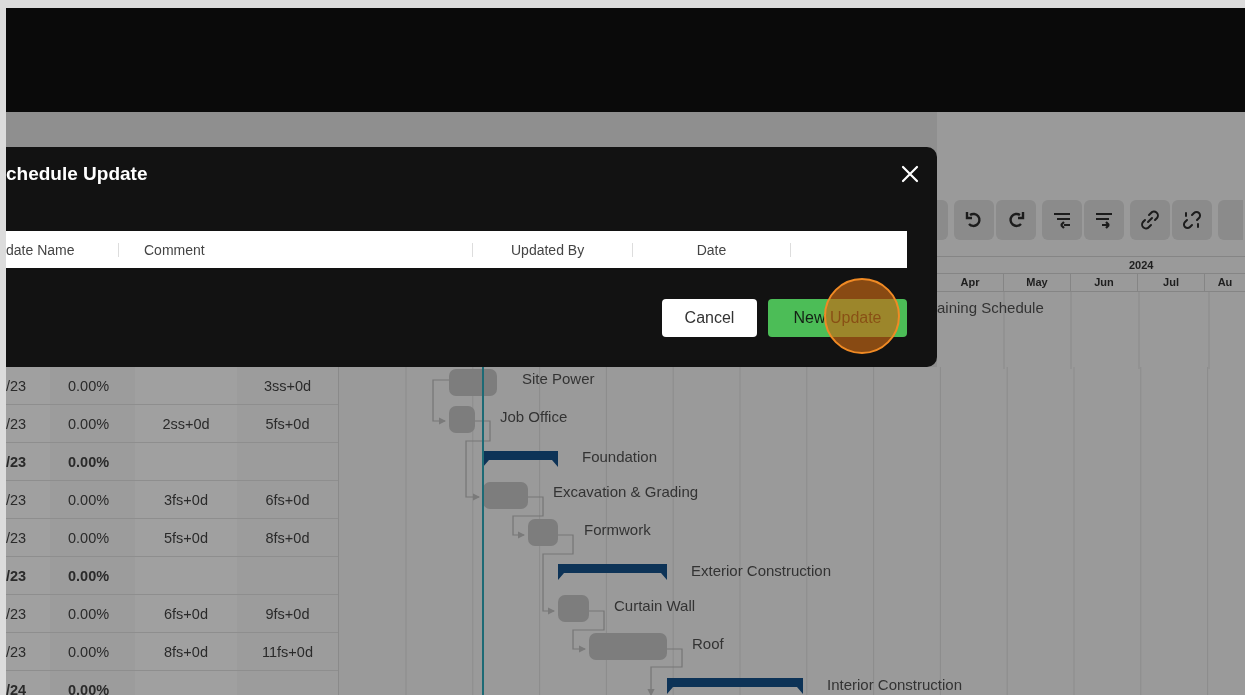 This screenshot has width=1245, height=695. I want to click on cancel-button: Cancel, so click(709, 318).